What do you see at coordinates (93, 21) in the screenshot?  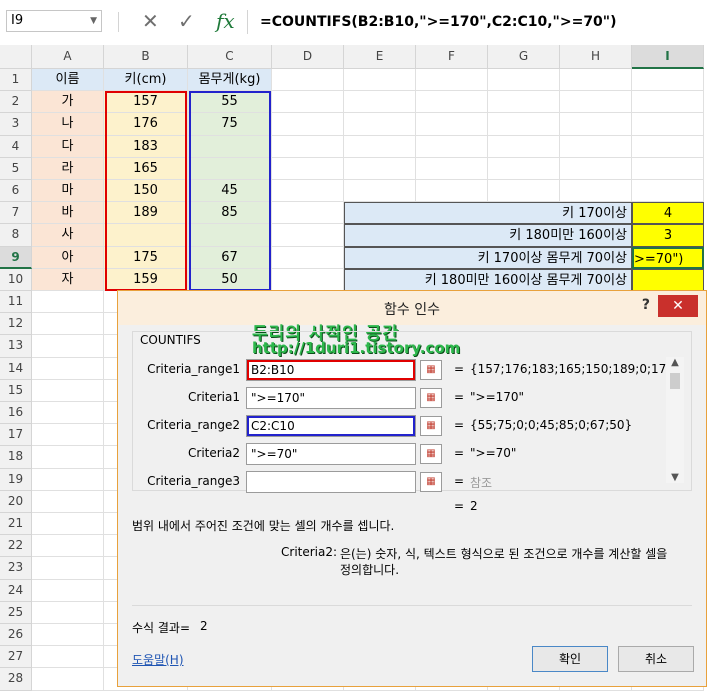 I see `chevron-down-icon: ▼` at bounding box center [93, 21].